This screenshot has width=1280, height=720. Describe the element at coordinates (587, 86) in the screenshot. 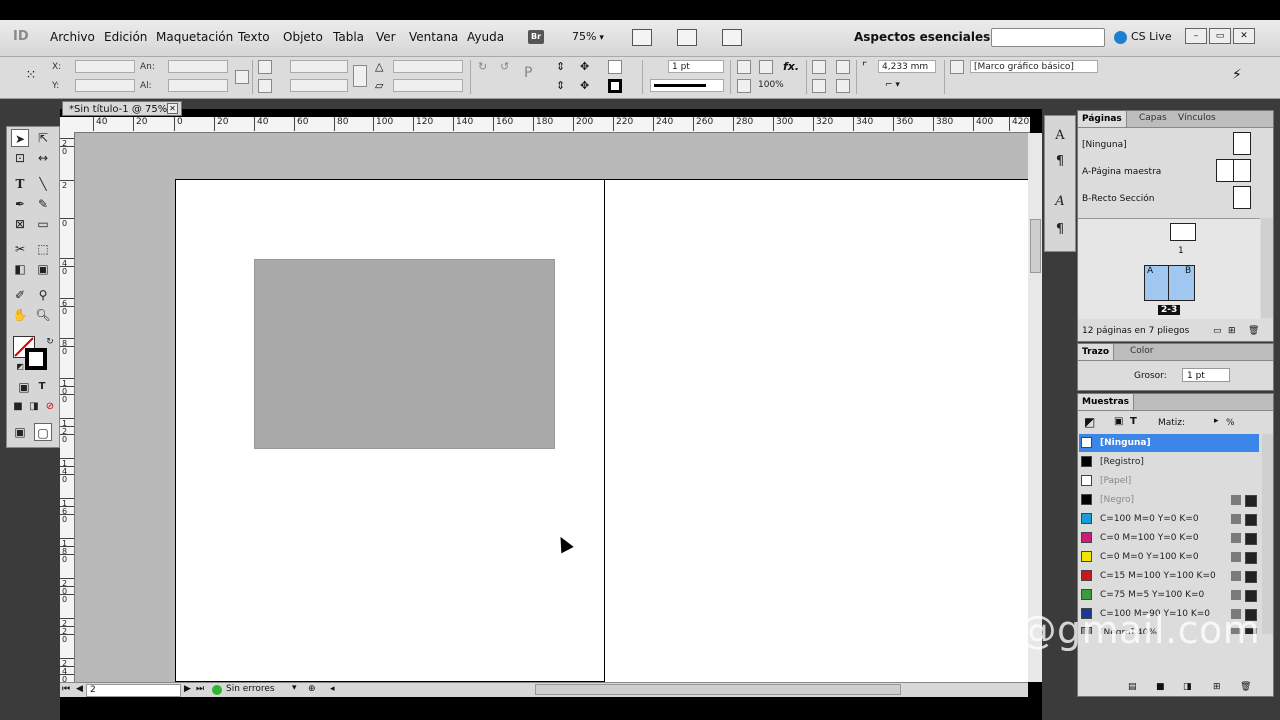

I see `select-next-icon: ✥` at that location.